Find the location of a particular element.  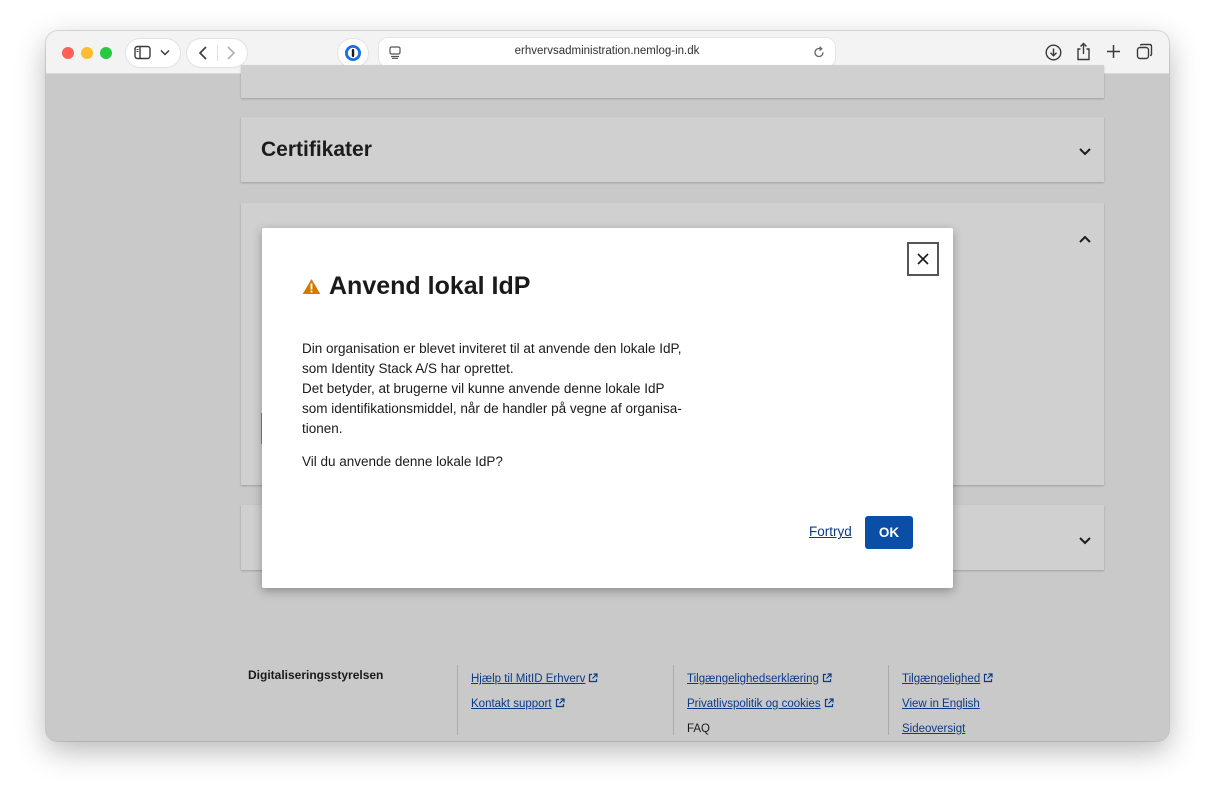

address-bar: erhvervsadministration.nemlog-in.dk is located at coordinates (607, 52).